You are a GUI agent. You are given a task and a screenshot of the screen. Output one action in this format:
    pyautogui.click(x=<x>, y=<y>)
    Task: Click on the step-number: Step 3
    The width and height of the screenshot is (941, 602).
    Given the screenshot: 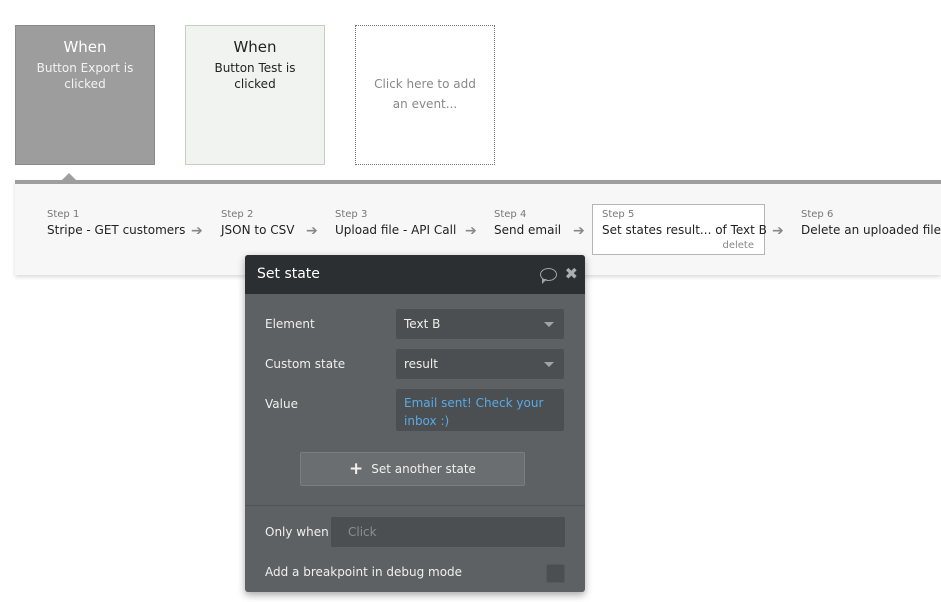 What is the action you would take?
    pyautogui.click(x=351, y=214)
    